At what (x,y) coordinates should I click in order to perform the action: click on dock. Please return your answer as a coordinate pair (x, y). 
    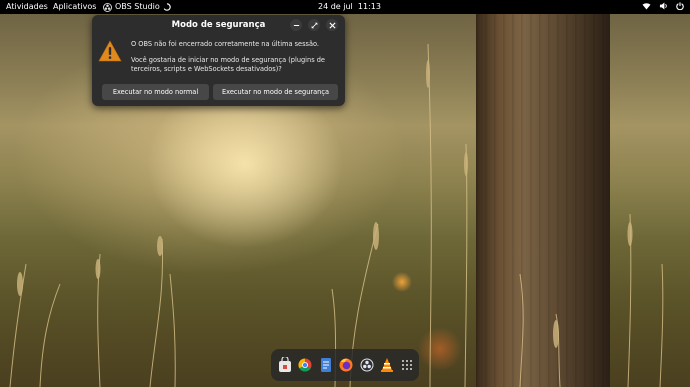
    Looking at the image, I should click on (345, 365).